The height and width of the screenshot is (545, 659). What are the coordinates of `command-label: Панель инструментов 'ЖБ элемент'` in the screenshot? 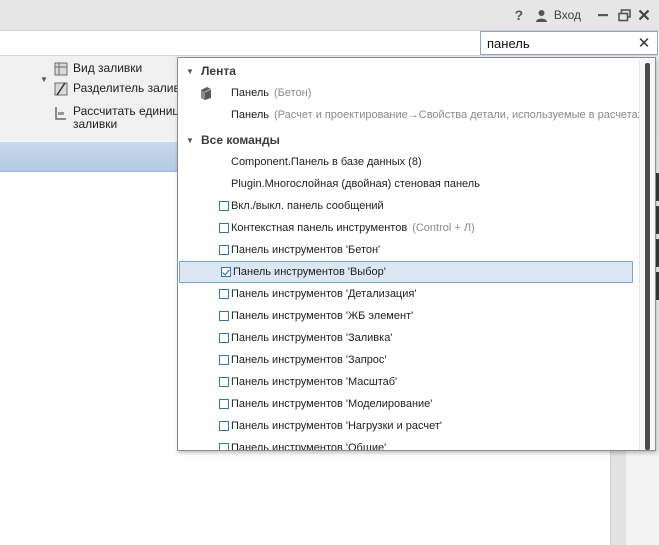 It's located at (322, 316).